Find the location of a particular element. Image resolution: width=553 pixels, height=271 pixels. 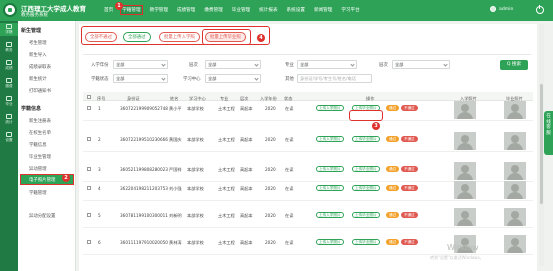

side-item-examinees: 考生管理 is located at coordinates (38, 43).